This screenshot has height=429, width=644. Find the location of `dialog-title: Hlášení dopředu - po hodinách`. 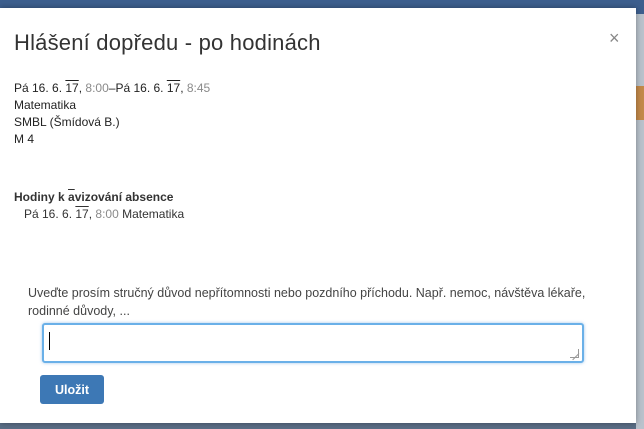

dialog-title: Hlášení dopředu - po hodinách is located at coordinates (167, 42).